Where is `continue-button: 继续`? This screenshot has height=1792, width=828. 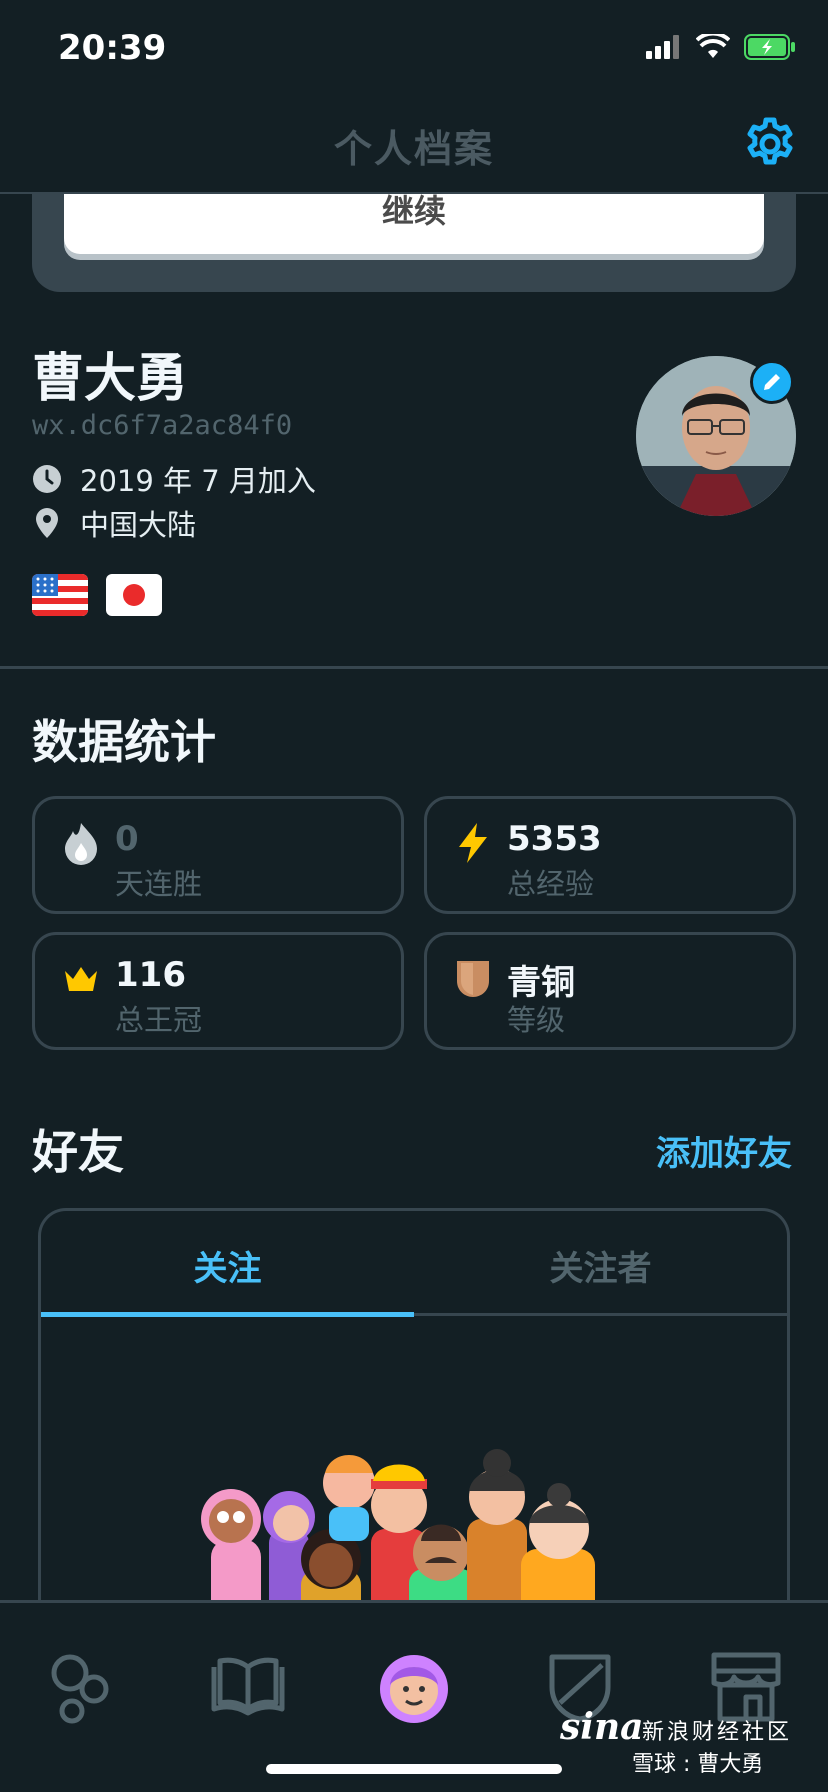
continue-button: 继续 is located at coordinates (414, 224).